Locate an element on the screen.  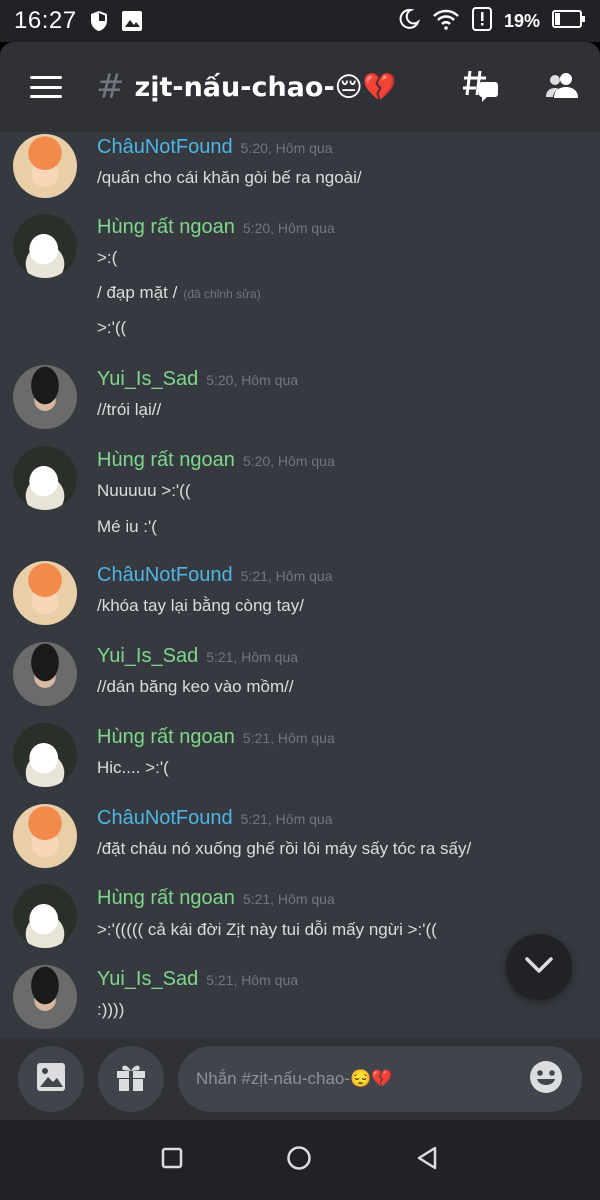
message-input-wrapper is located at coordinates (380, 1079).